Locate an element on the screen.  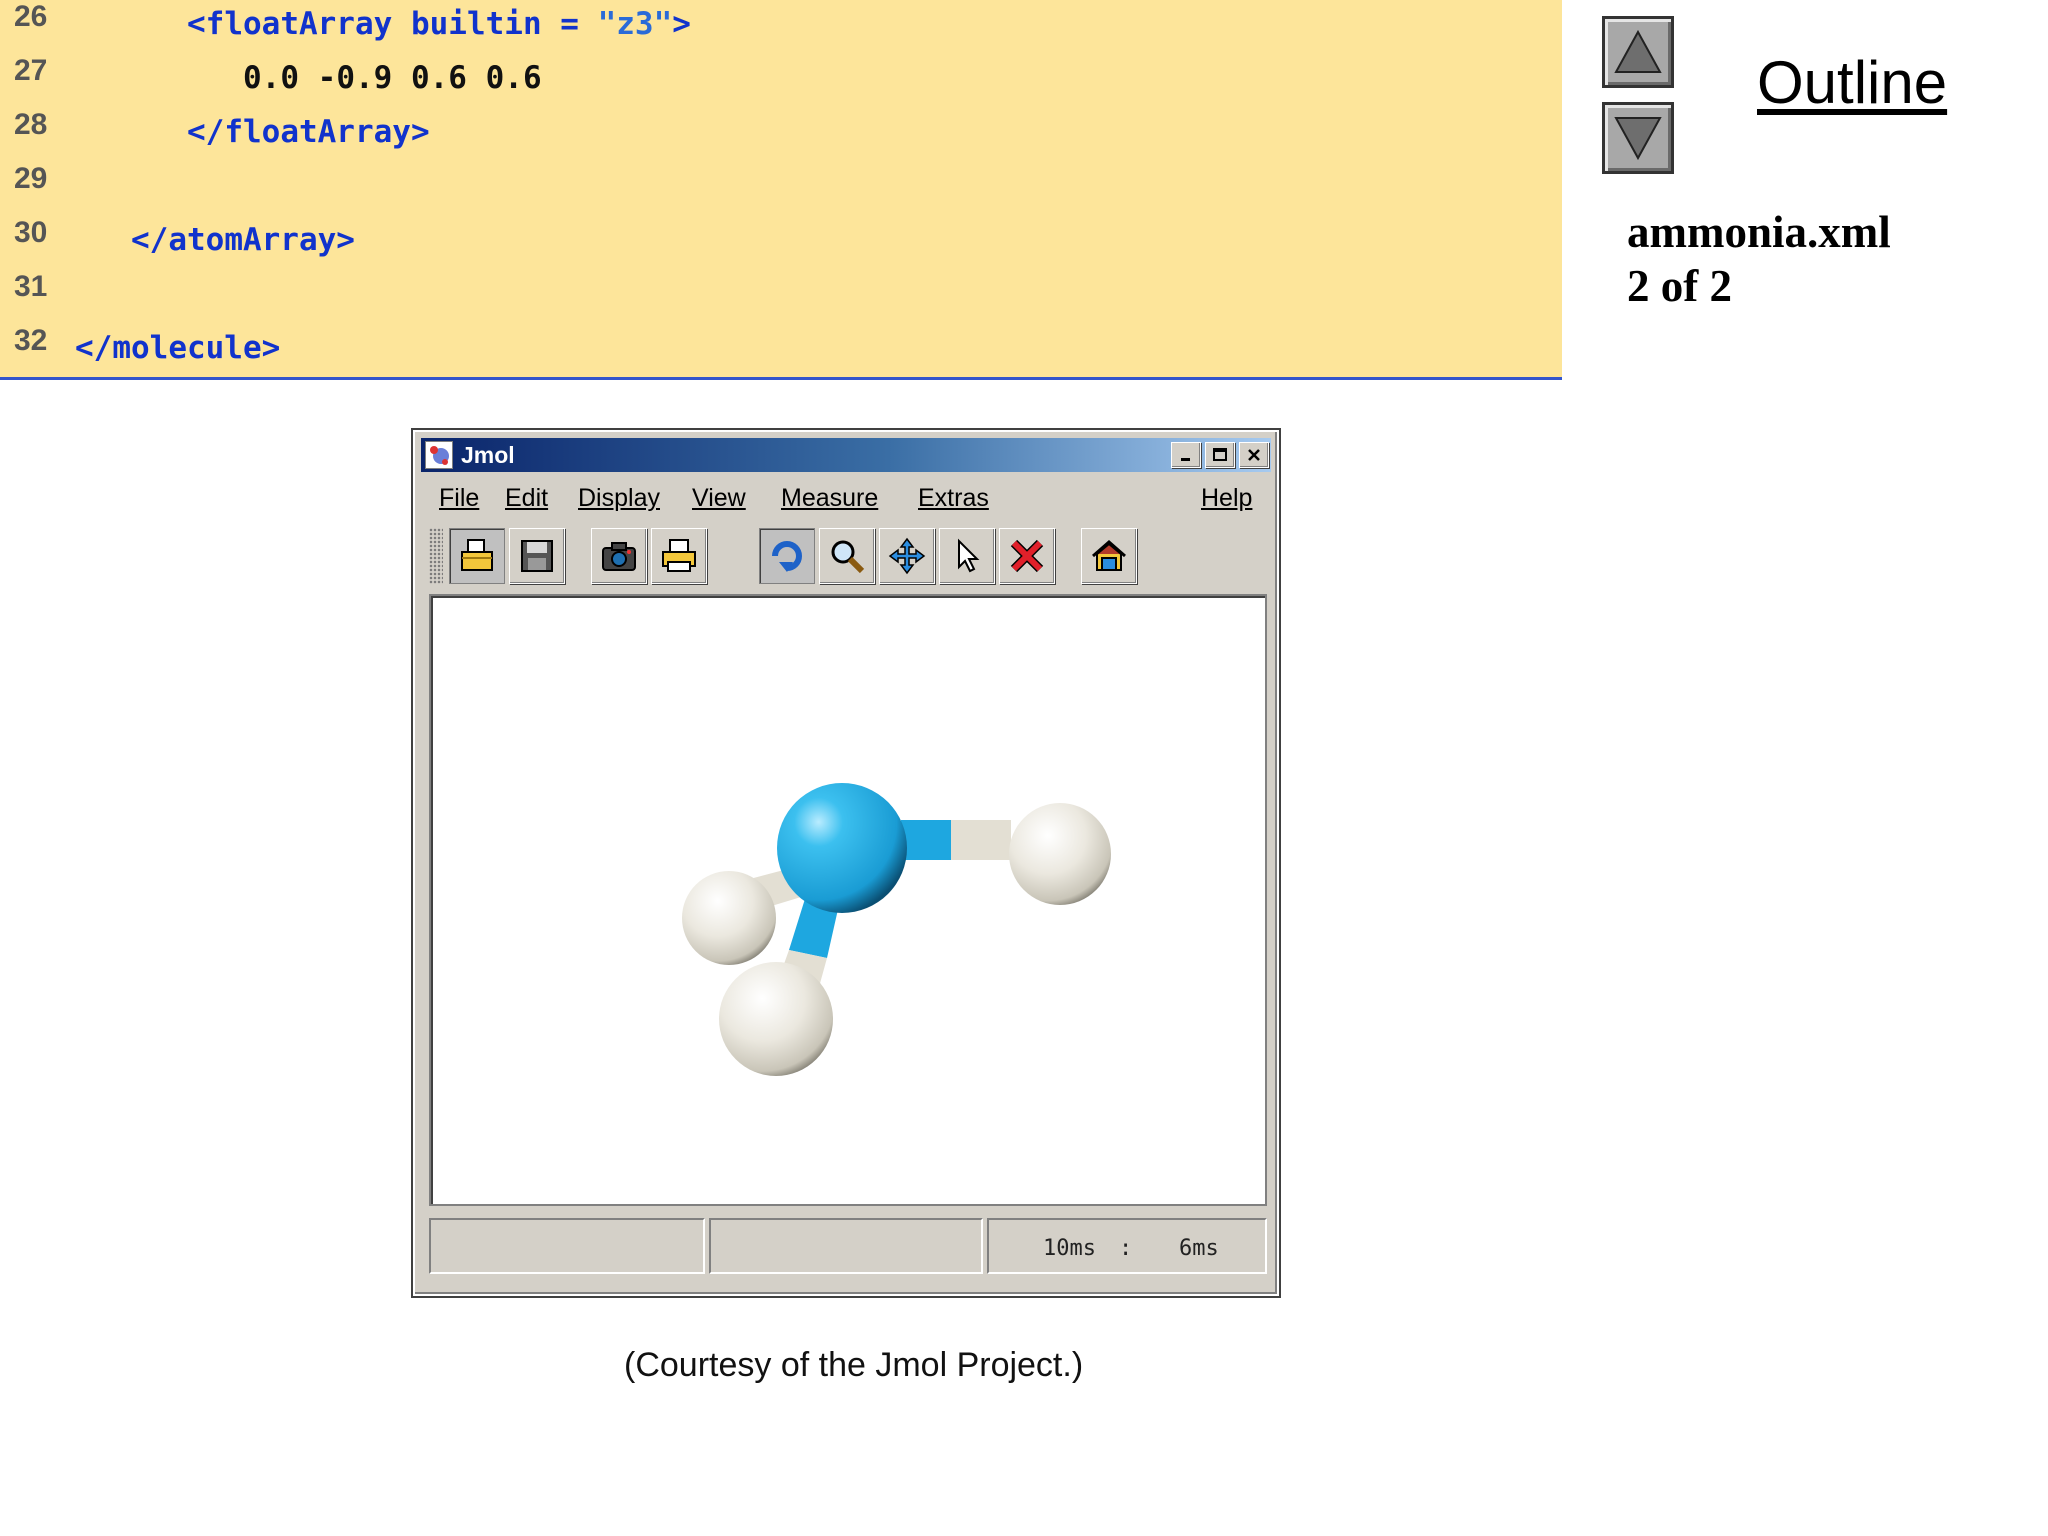
maximize-button is located at coordinates (1220, 455).